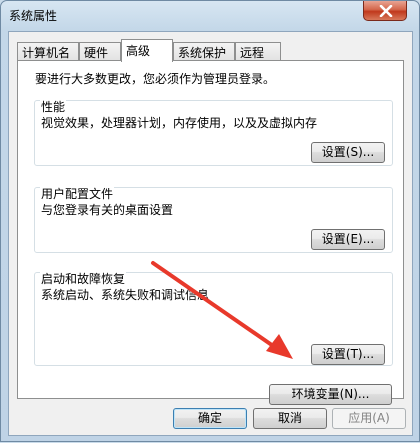 The image size is (420, 443). Describe the element at coordinates (33, 16) in the screenshot. I see `window-title: 系统属性` at that location.